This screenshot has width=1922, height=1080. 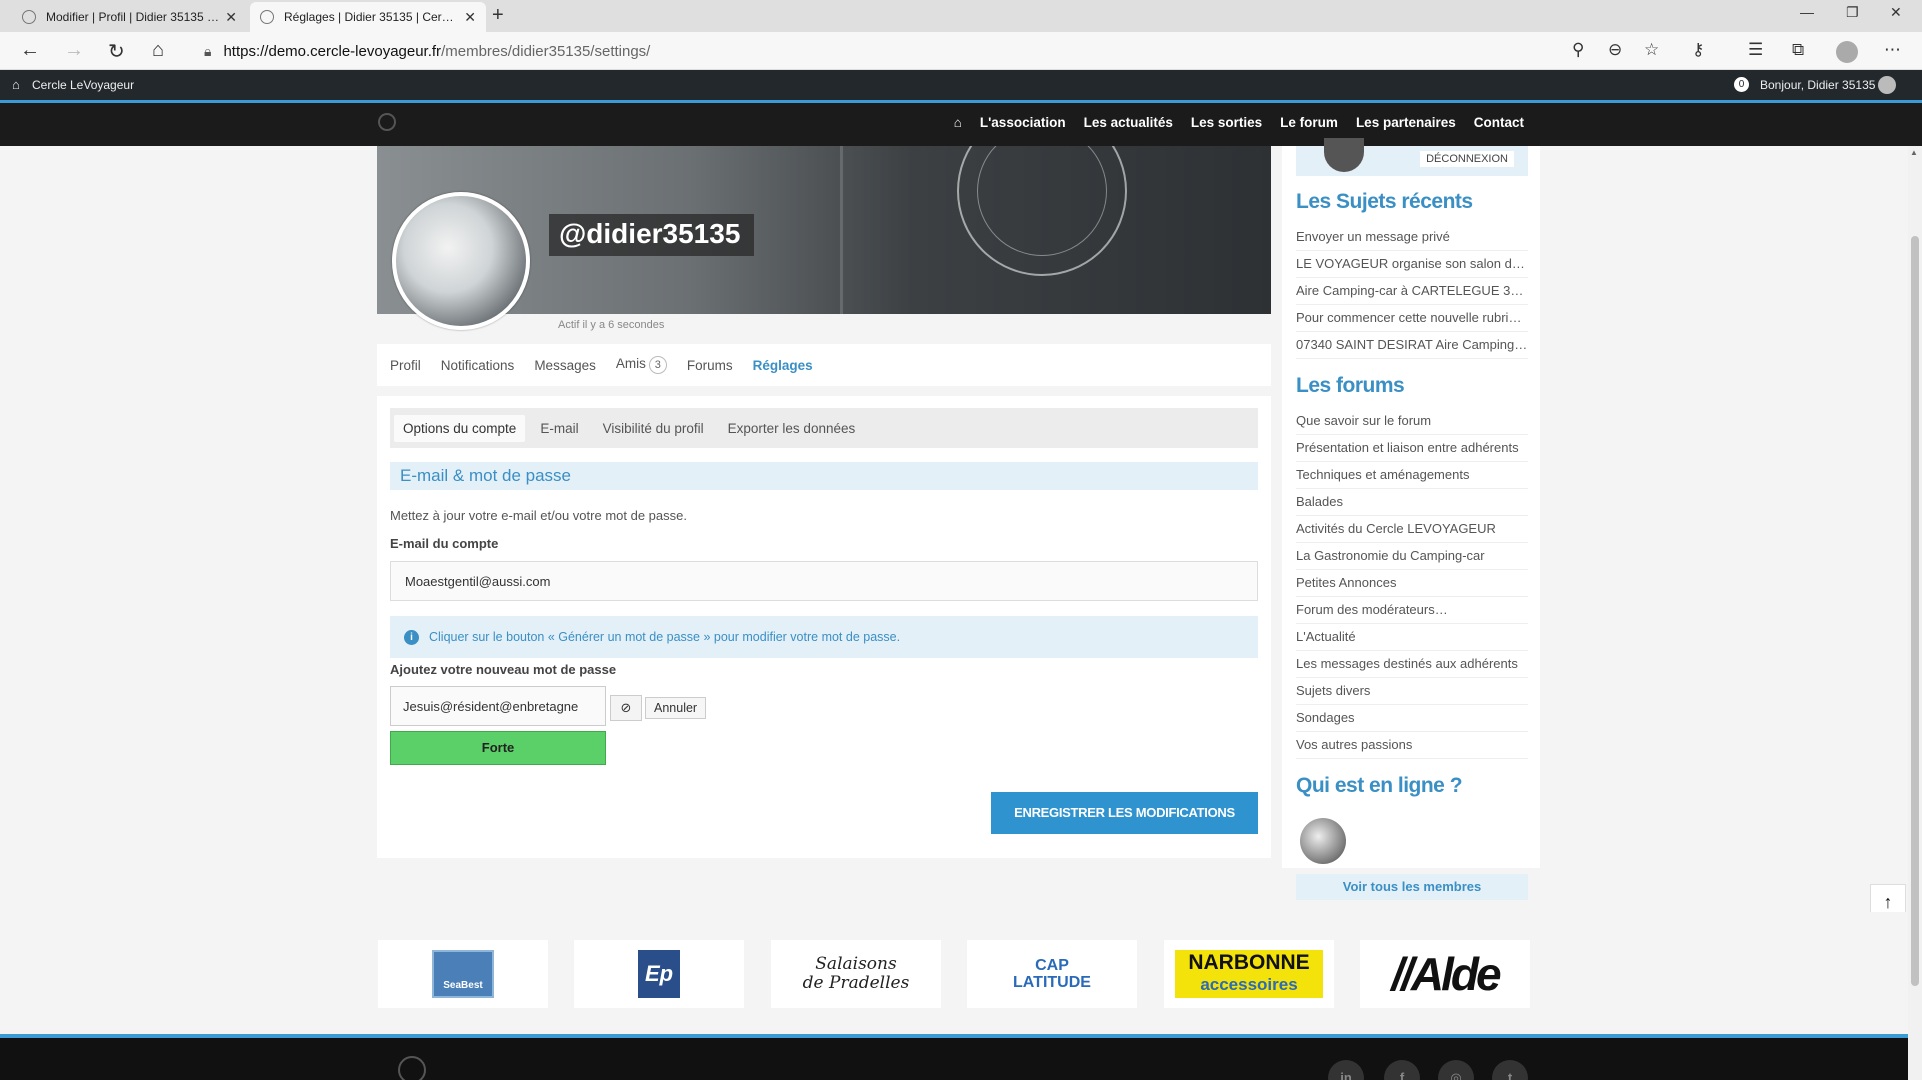 What do you see at coordinates (1510, 1070) in the screenshot?
I see `twitter-icon: t` at bounding box center [1510, 1070].